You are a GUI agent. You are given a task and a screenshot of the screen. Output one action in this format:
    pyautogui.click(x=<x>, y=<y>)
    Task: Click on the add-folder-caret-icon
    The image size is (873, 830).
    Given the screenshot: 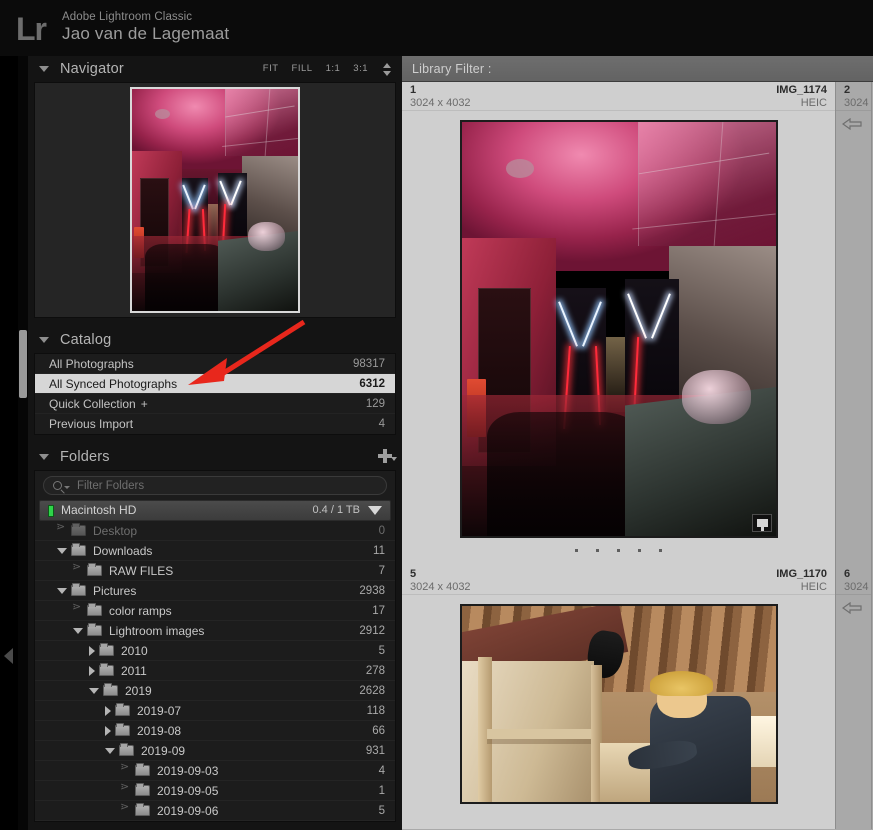 What is the action you would take?
    pyautogui.click(x=394, y=459)
    